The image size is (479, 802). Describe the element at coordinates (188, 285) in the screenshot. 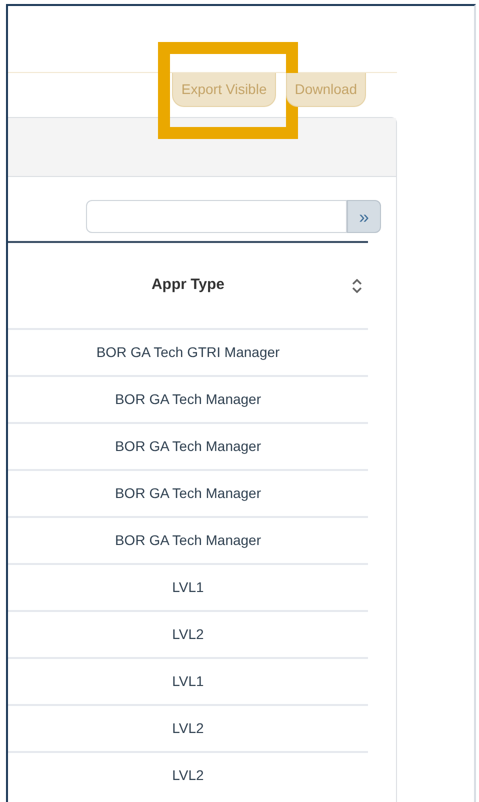

I see `column-header: Appr Type` at that location.